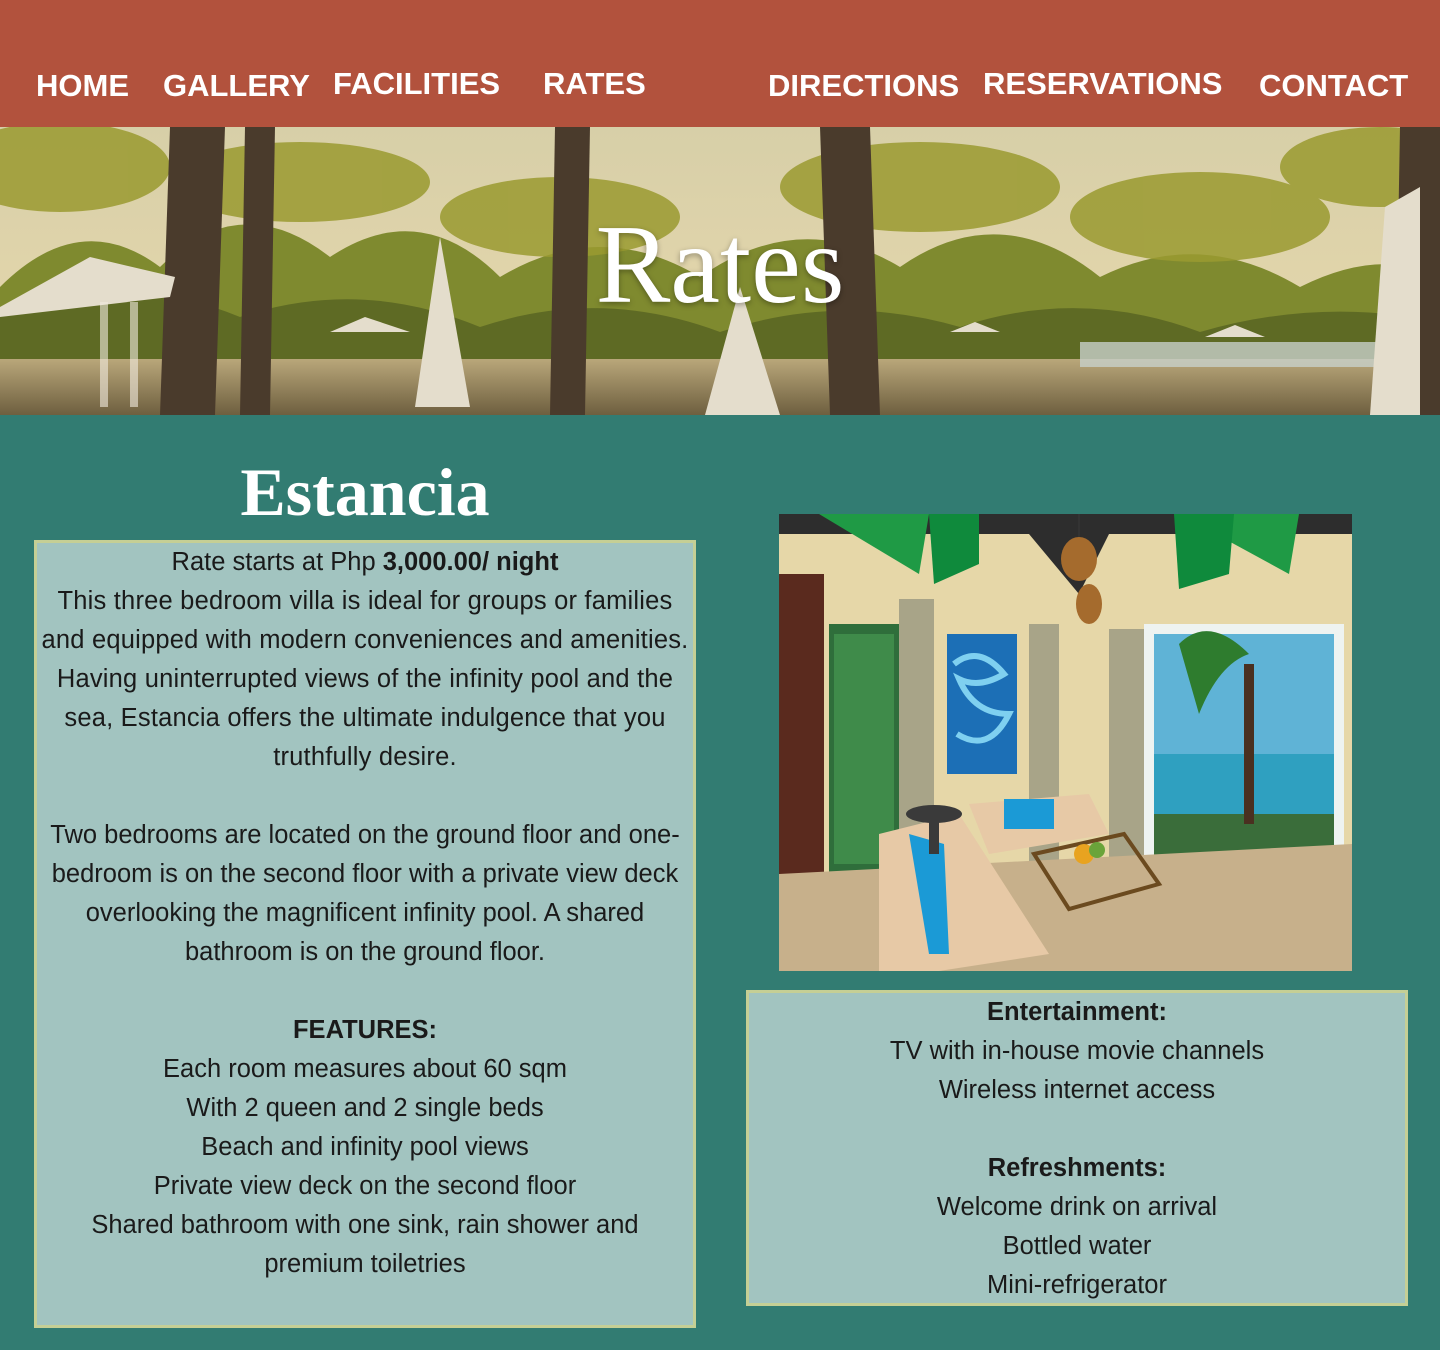 The image size is (1440, 1350). What do you see at coordinates (365, 1186) in the screenshot?
I see `feature-item: Private view deck on the second floor` at bounding box center [365, 1186].